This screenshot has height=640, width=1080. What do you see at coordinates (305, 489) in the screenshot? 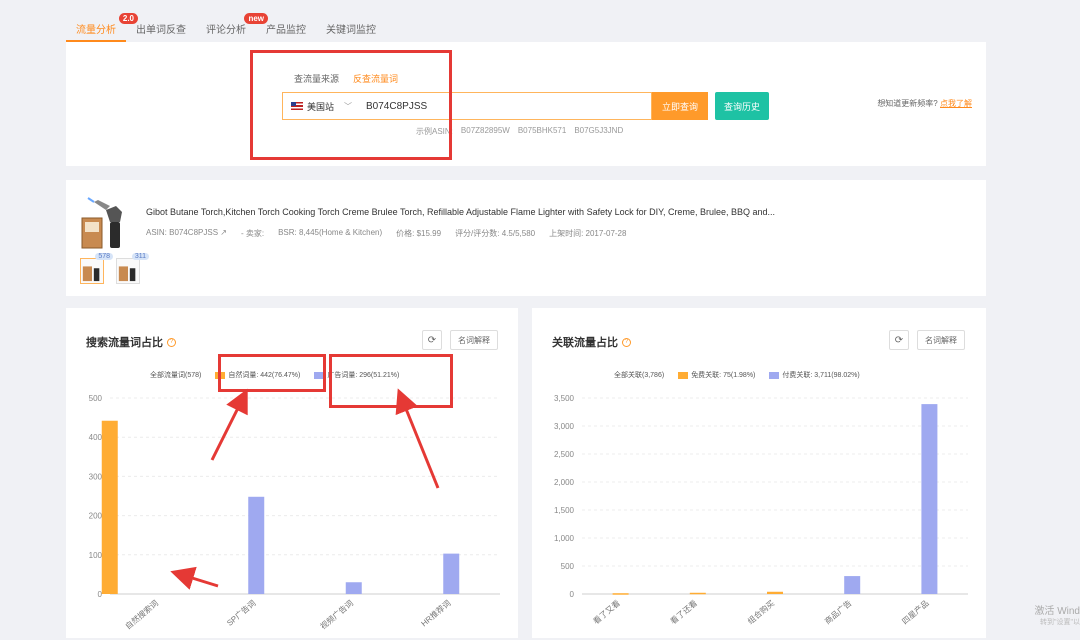
I see `annotation-arrows` at bounding box center [305, 489].